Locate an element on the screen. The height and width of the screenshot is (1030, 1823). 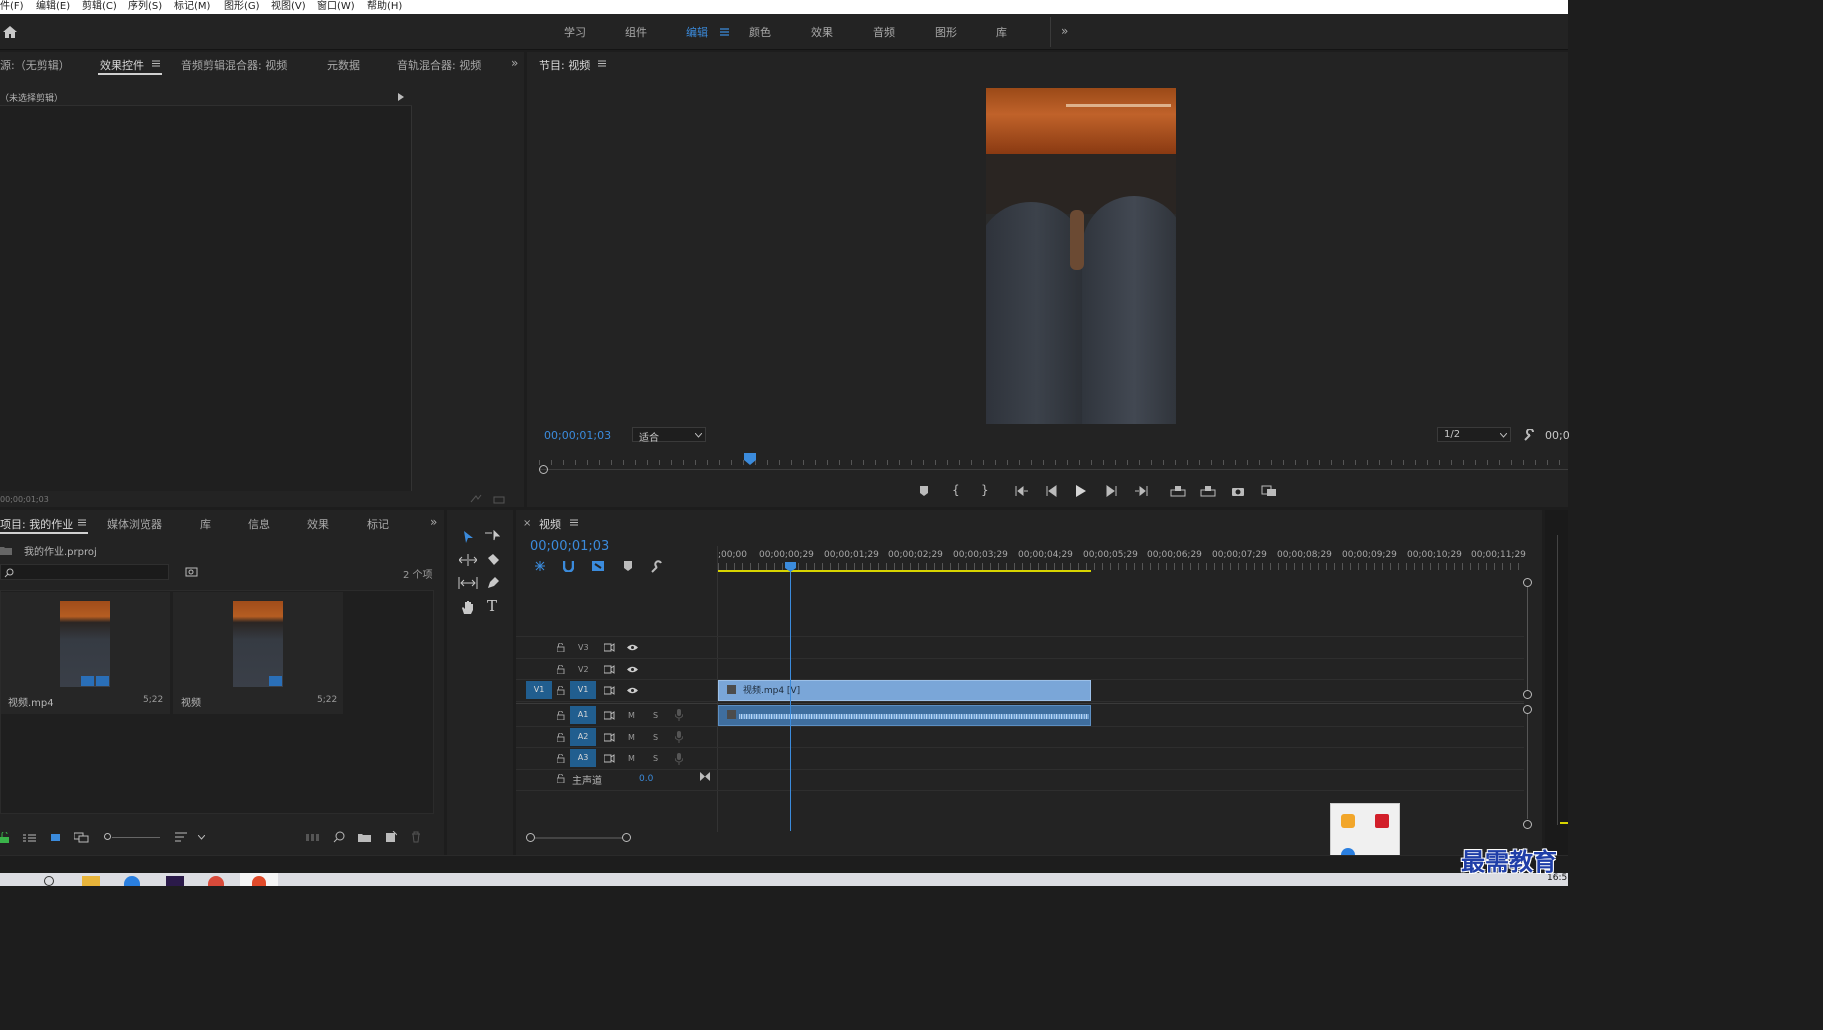
workspace-libraries: 库 is located at coordinates (1001, 32).